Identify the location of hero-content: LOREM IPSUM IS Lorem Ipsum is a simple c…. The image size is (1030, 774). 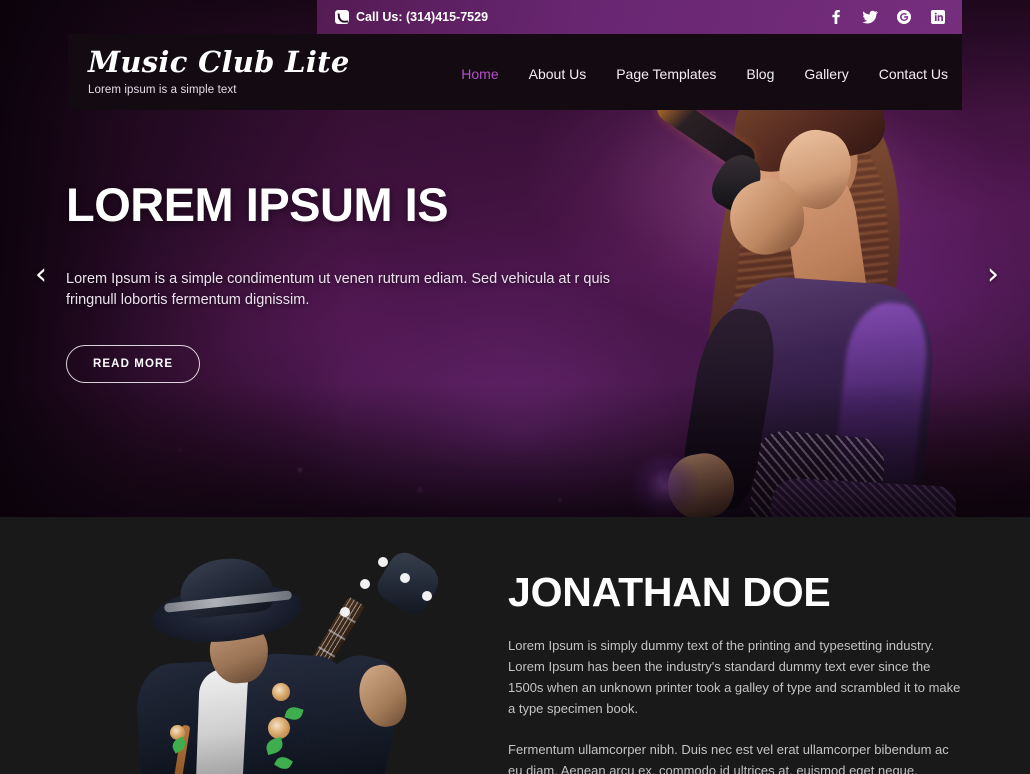
(346, 281).